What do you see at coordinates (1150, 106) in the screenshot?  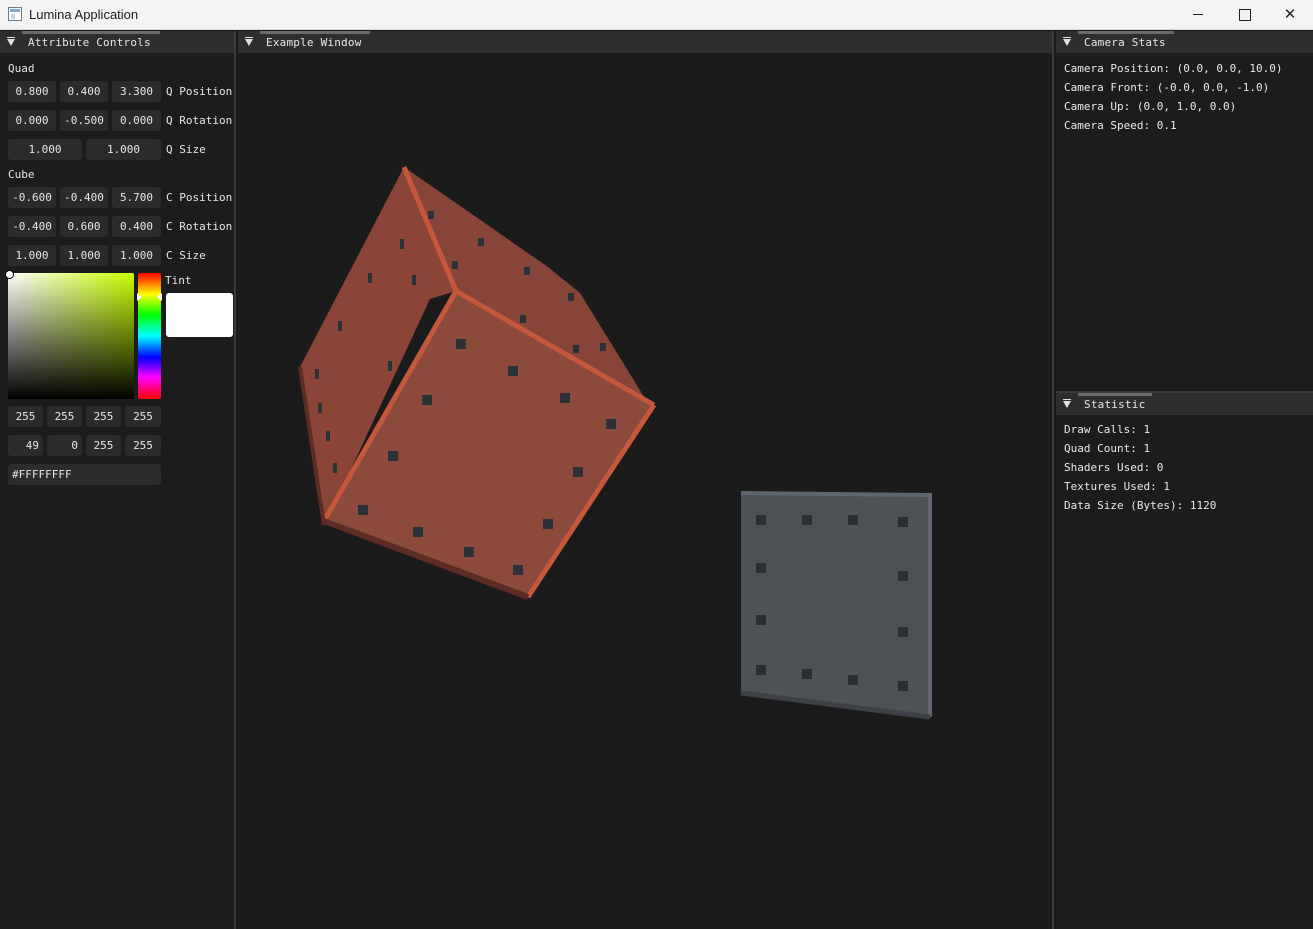 I see `camera-up-text: Camera Up: (0.0, 1.0, 0.0)` at bounding box center [1150, 106].